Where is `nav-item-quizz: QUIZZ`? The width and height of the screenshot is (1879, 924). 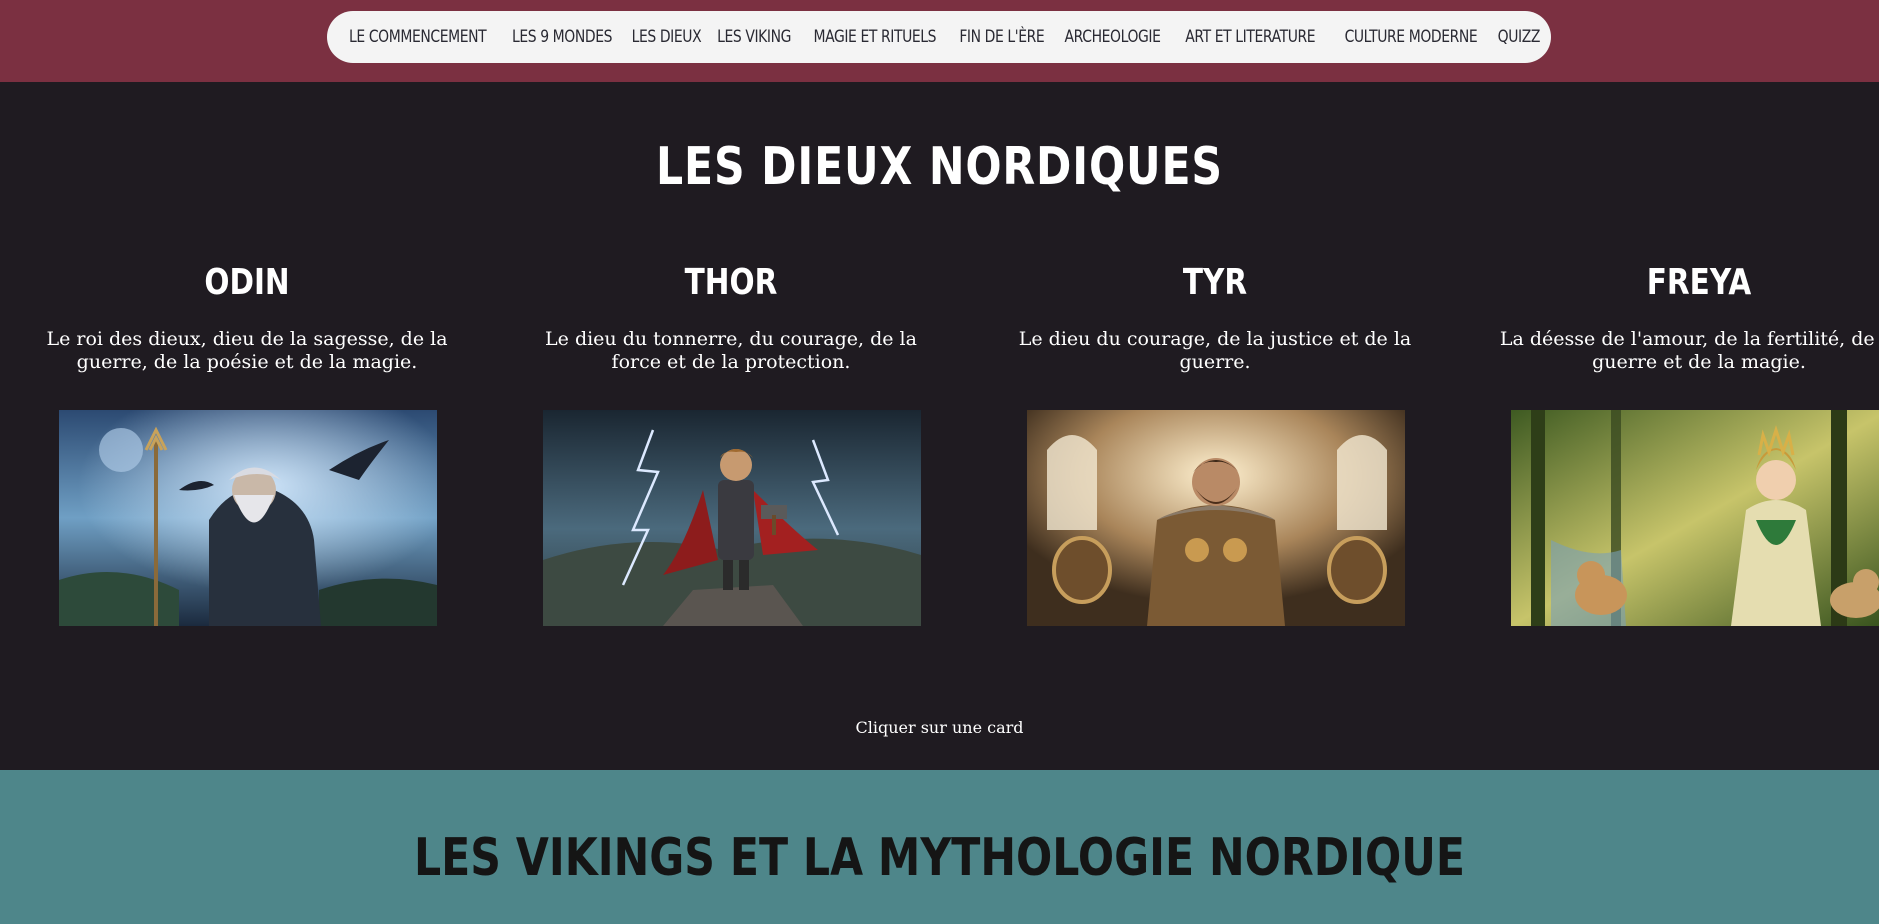
nav-item-quizz: QUIZZ is located at coordinates (1518, 37).